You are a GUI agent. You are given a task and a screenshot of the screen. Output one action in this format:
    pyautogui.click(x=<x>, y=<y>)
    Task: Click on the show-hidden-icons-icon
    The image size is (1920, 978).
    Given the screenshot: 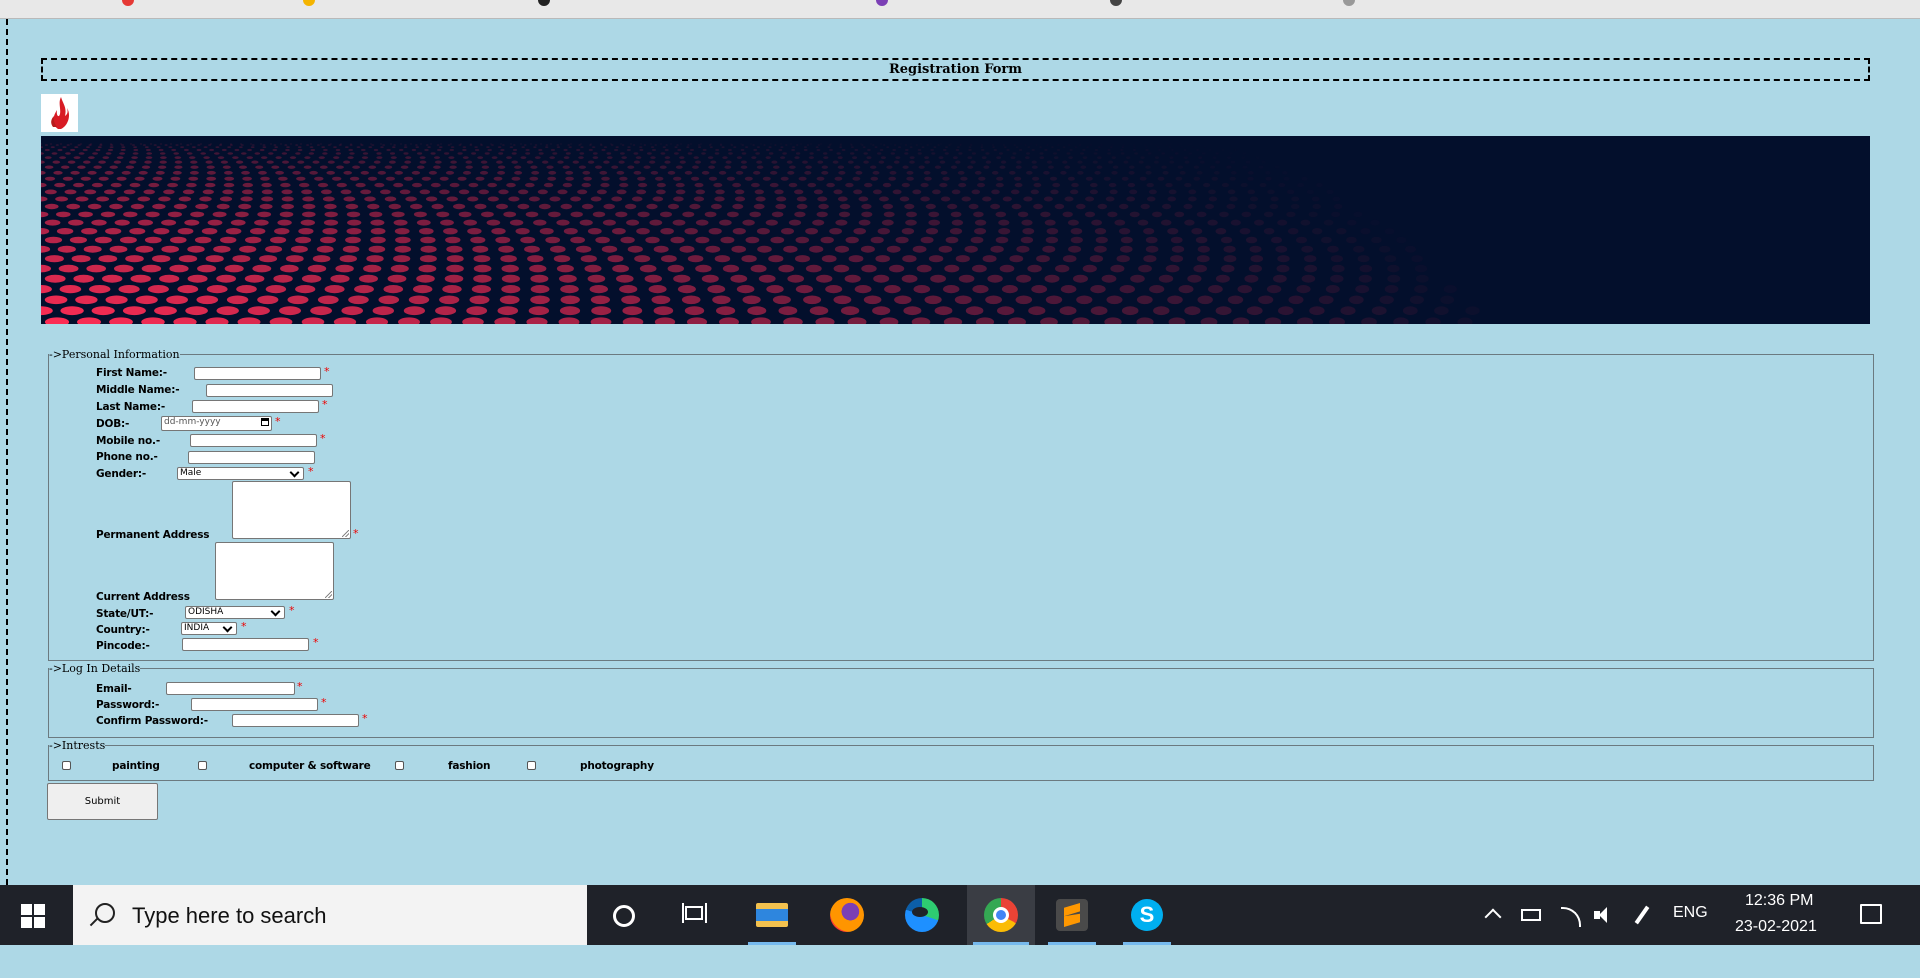 What is the action you would take?
    pyautogui.click(x=1493, y=915)
    